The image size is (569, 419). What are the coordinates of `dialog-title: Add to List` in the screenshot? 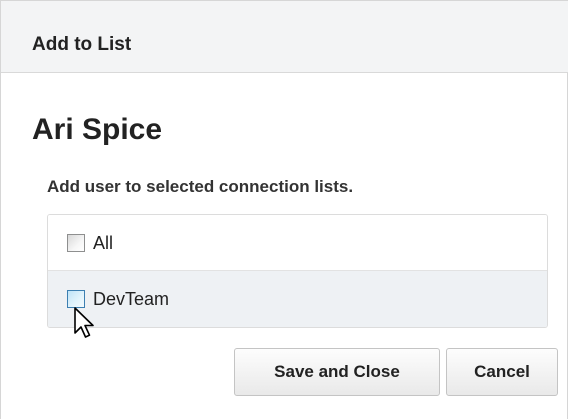 It's located at (82, 44).